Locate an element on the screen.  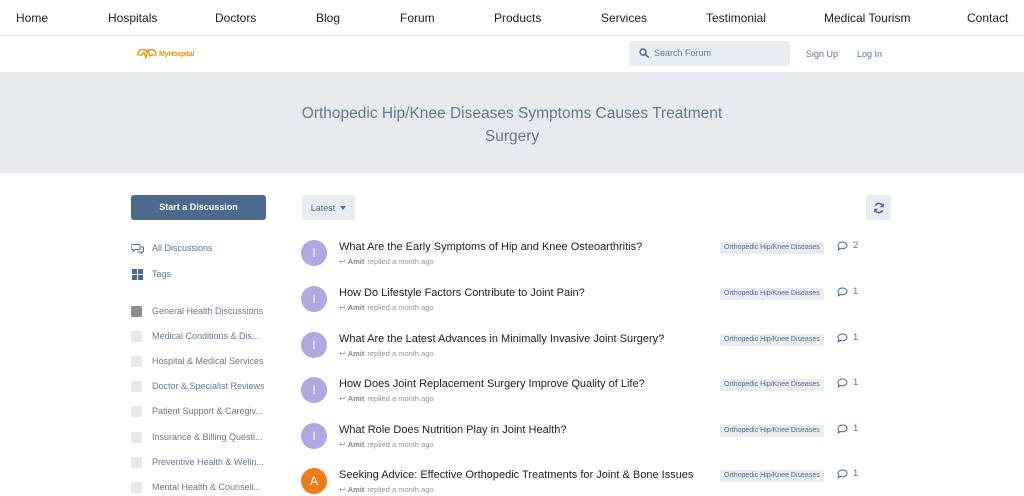
sidebar-tag-doctor-reviews: Doctor & Specialist Reviews is located at coordinates (198, 386).